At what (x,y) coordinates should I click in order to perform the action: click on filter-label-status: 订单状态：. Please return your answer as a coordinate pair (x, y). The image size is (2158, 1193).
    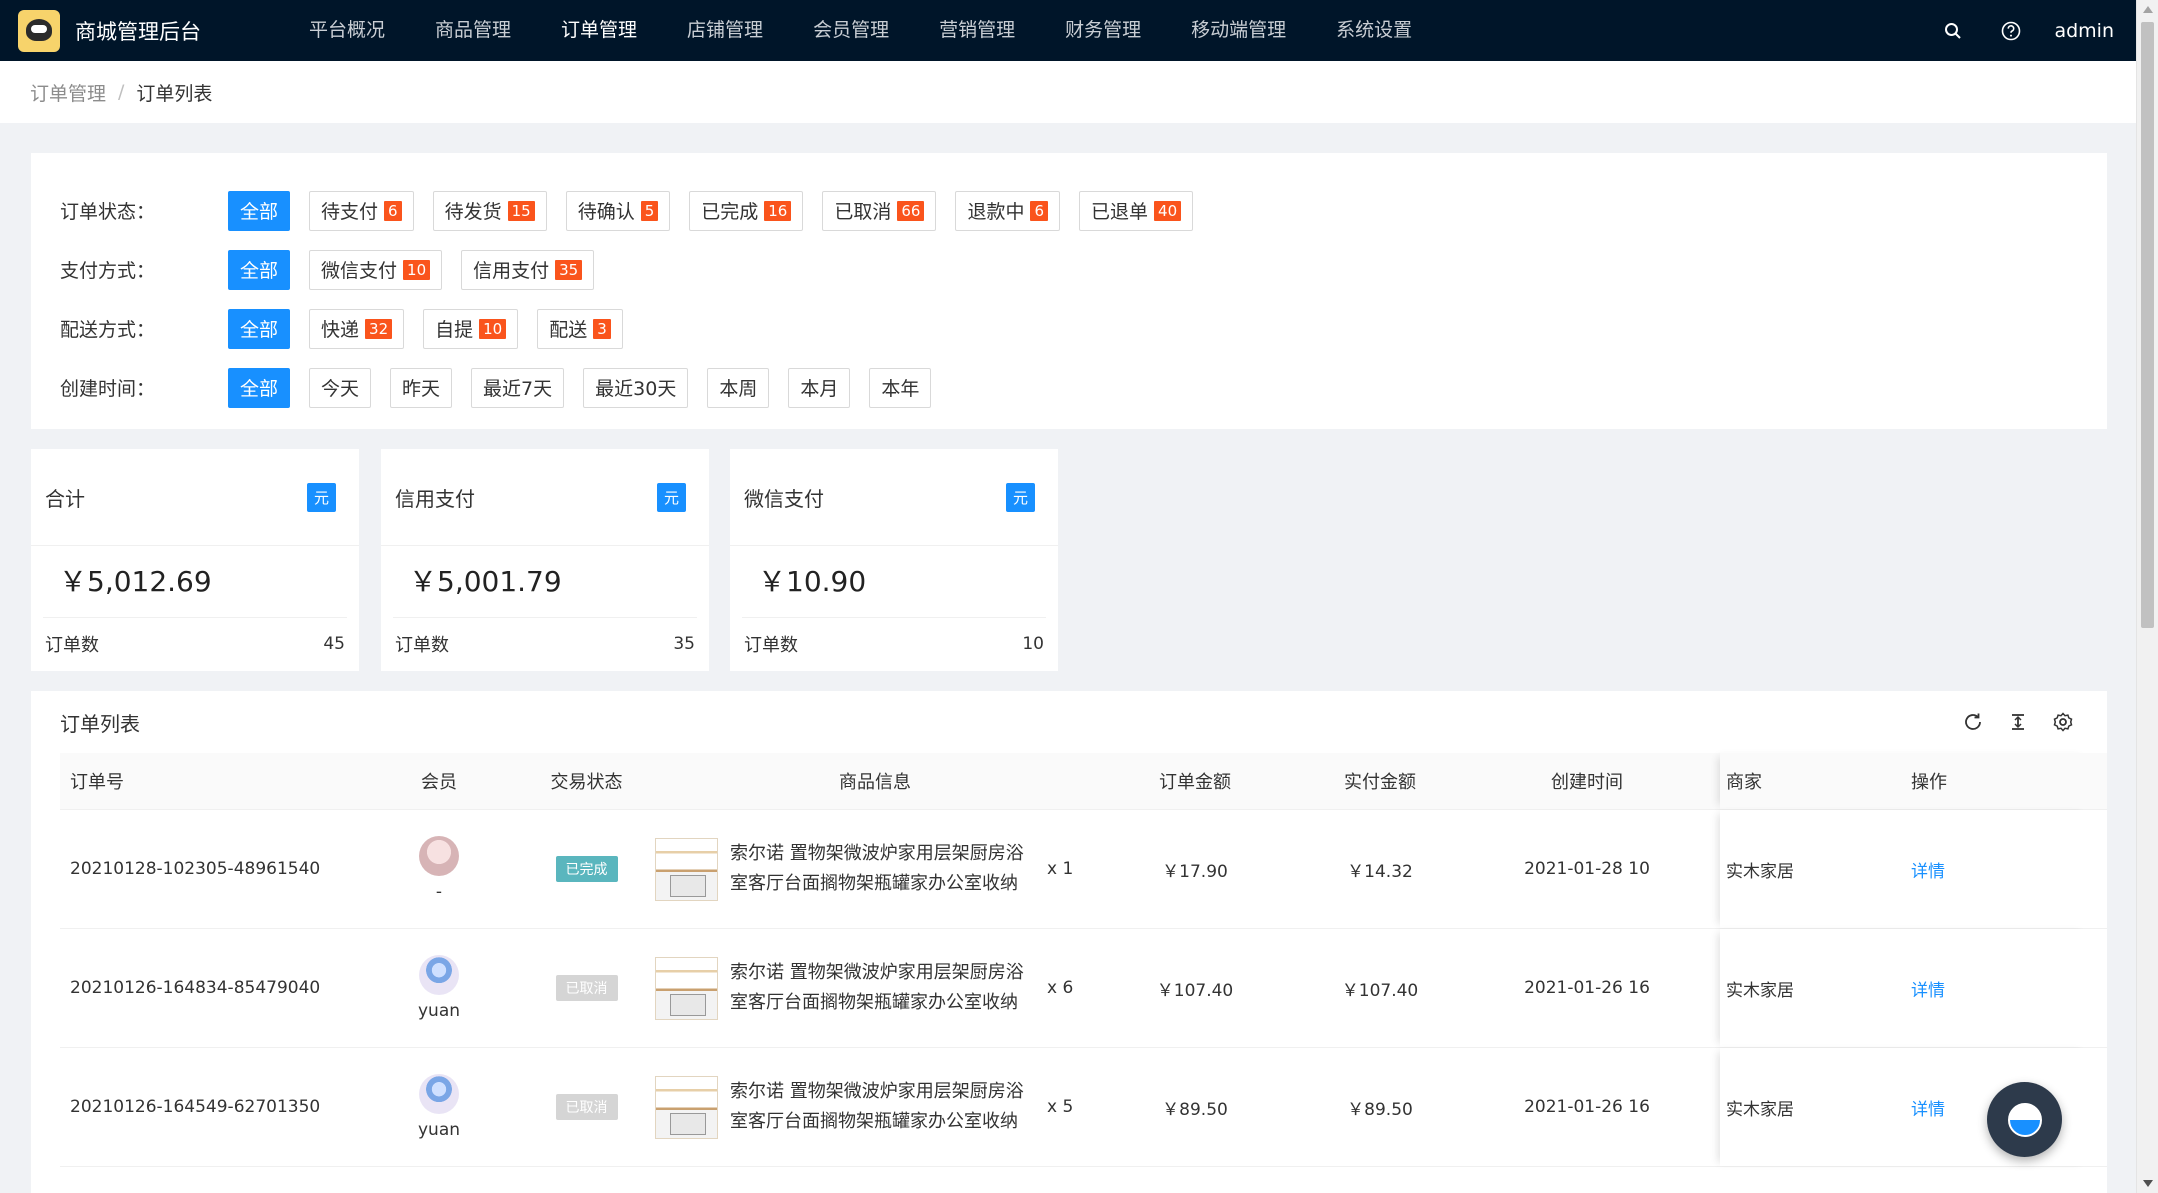
    Looking at the image, I should click on (108, 212).